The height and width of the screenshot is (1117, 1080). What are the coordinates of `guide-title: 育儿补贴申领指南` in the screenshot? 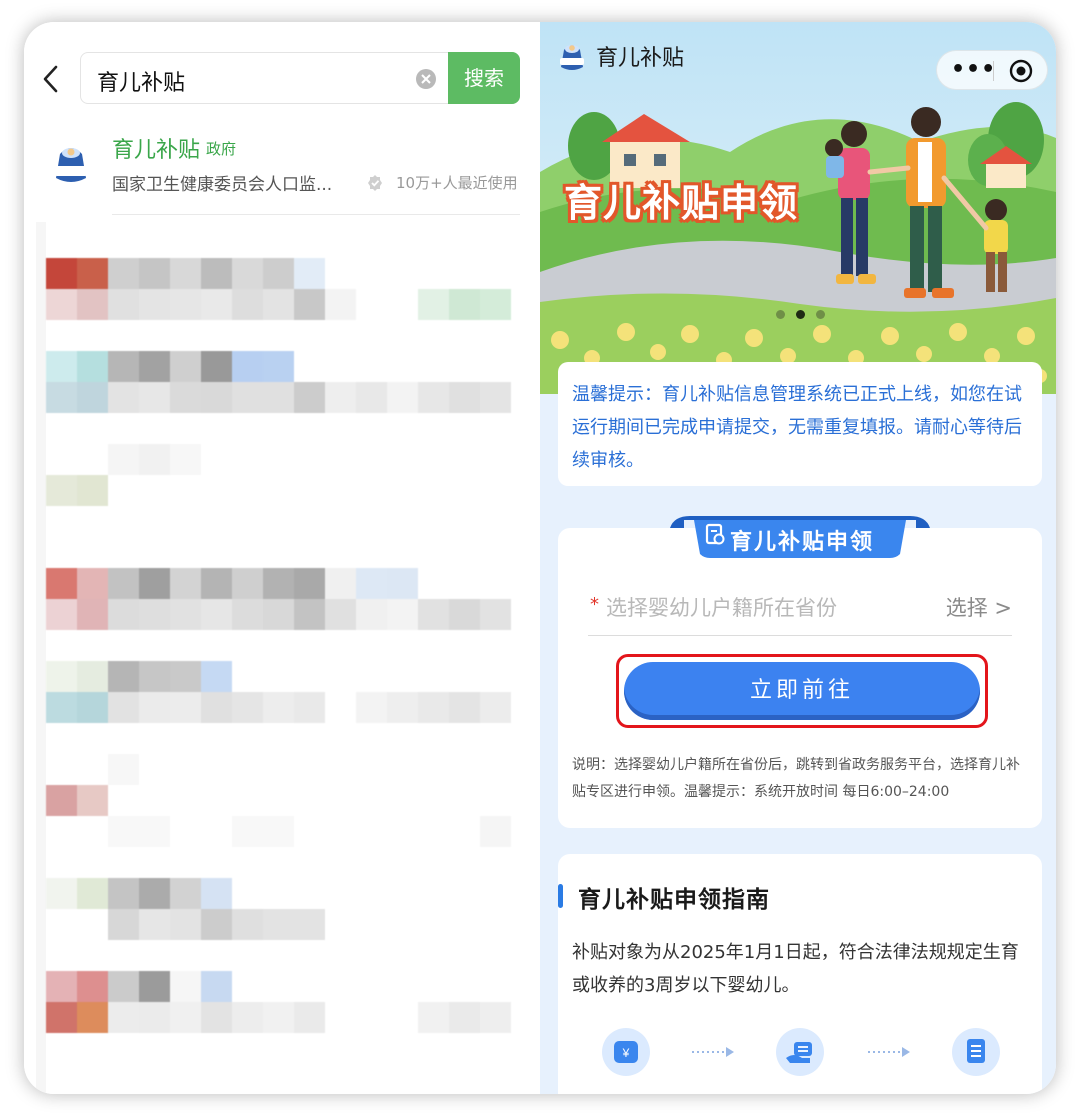 It's located at (674, 900).